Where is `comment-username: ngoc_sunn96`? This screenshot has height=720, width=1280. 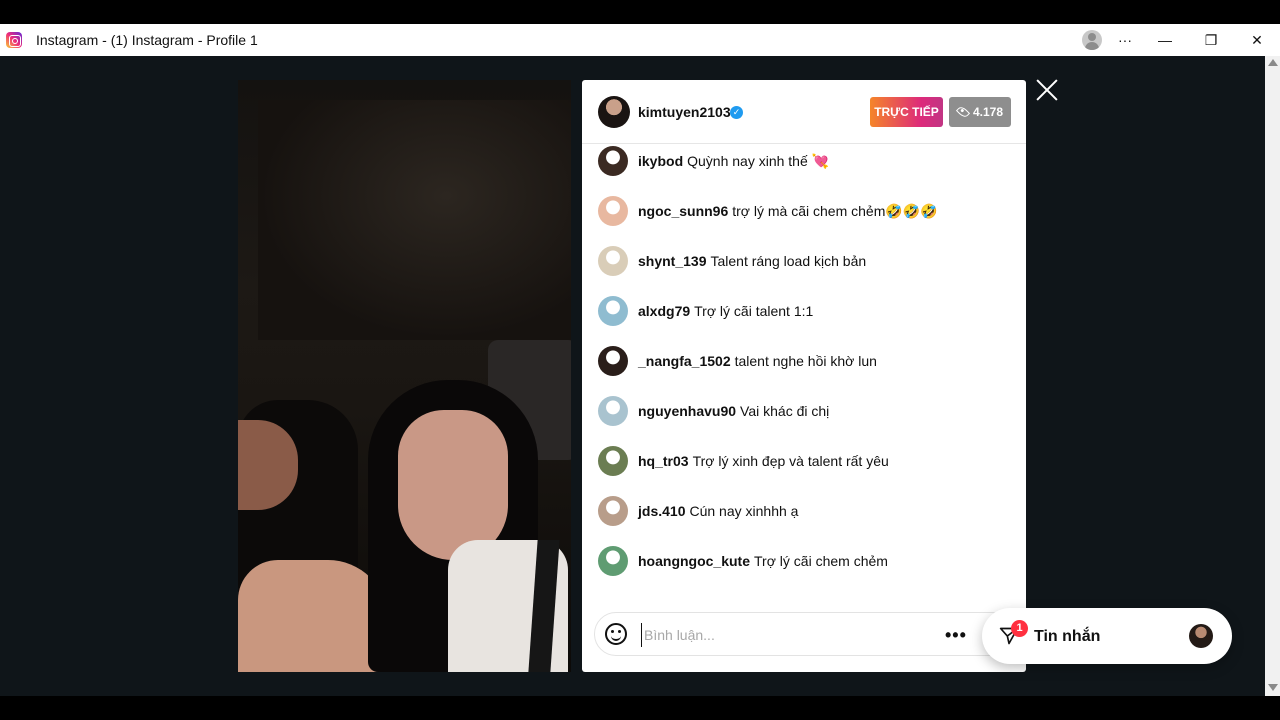
comment-username: ngoc_sunn96 is located at coordinates (683, 211).